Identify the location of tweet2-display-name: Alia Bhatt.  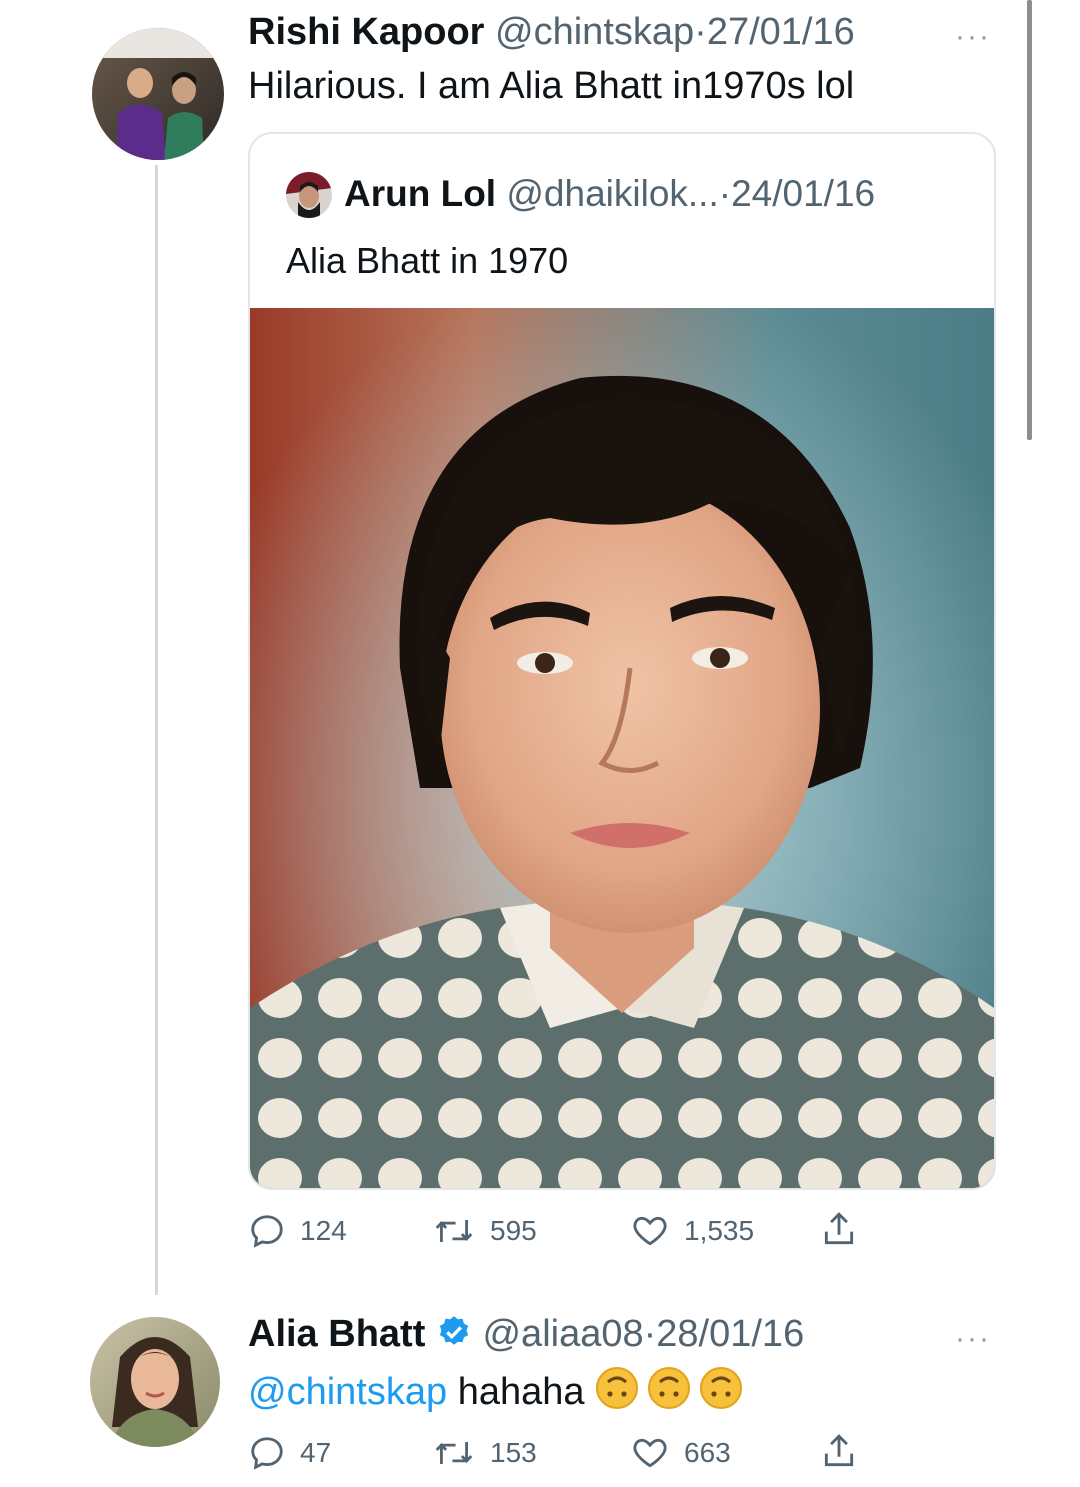
(336, 1334).